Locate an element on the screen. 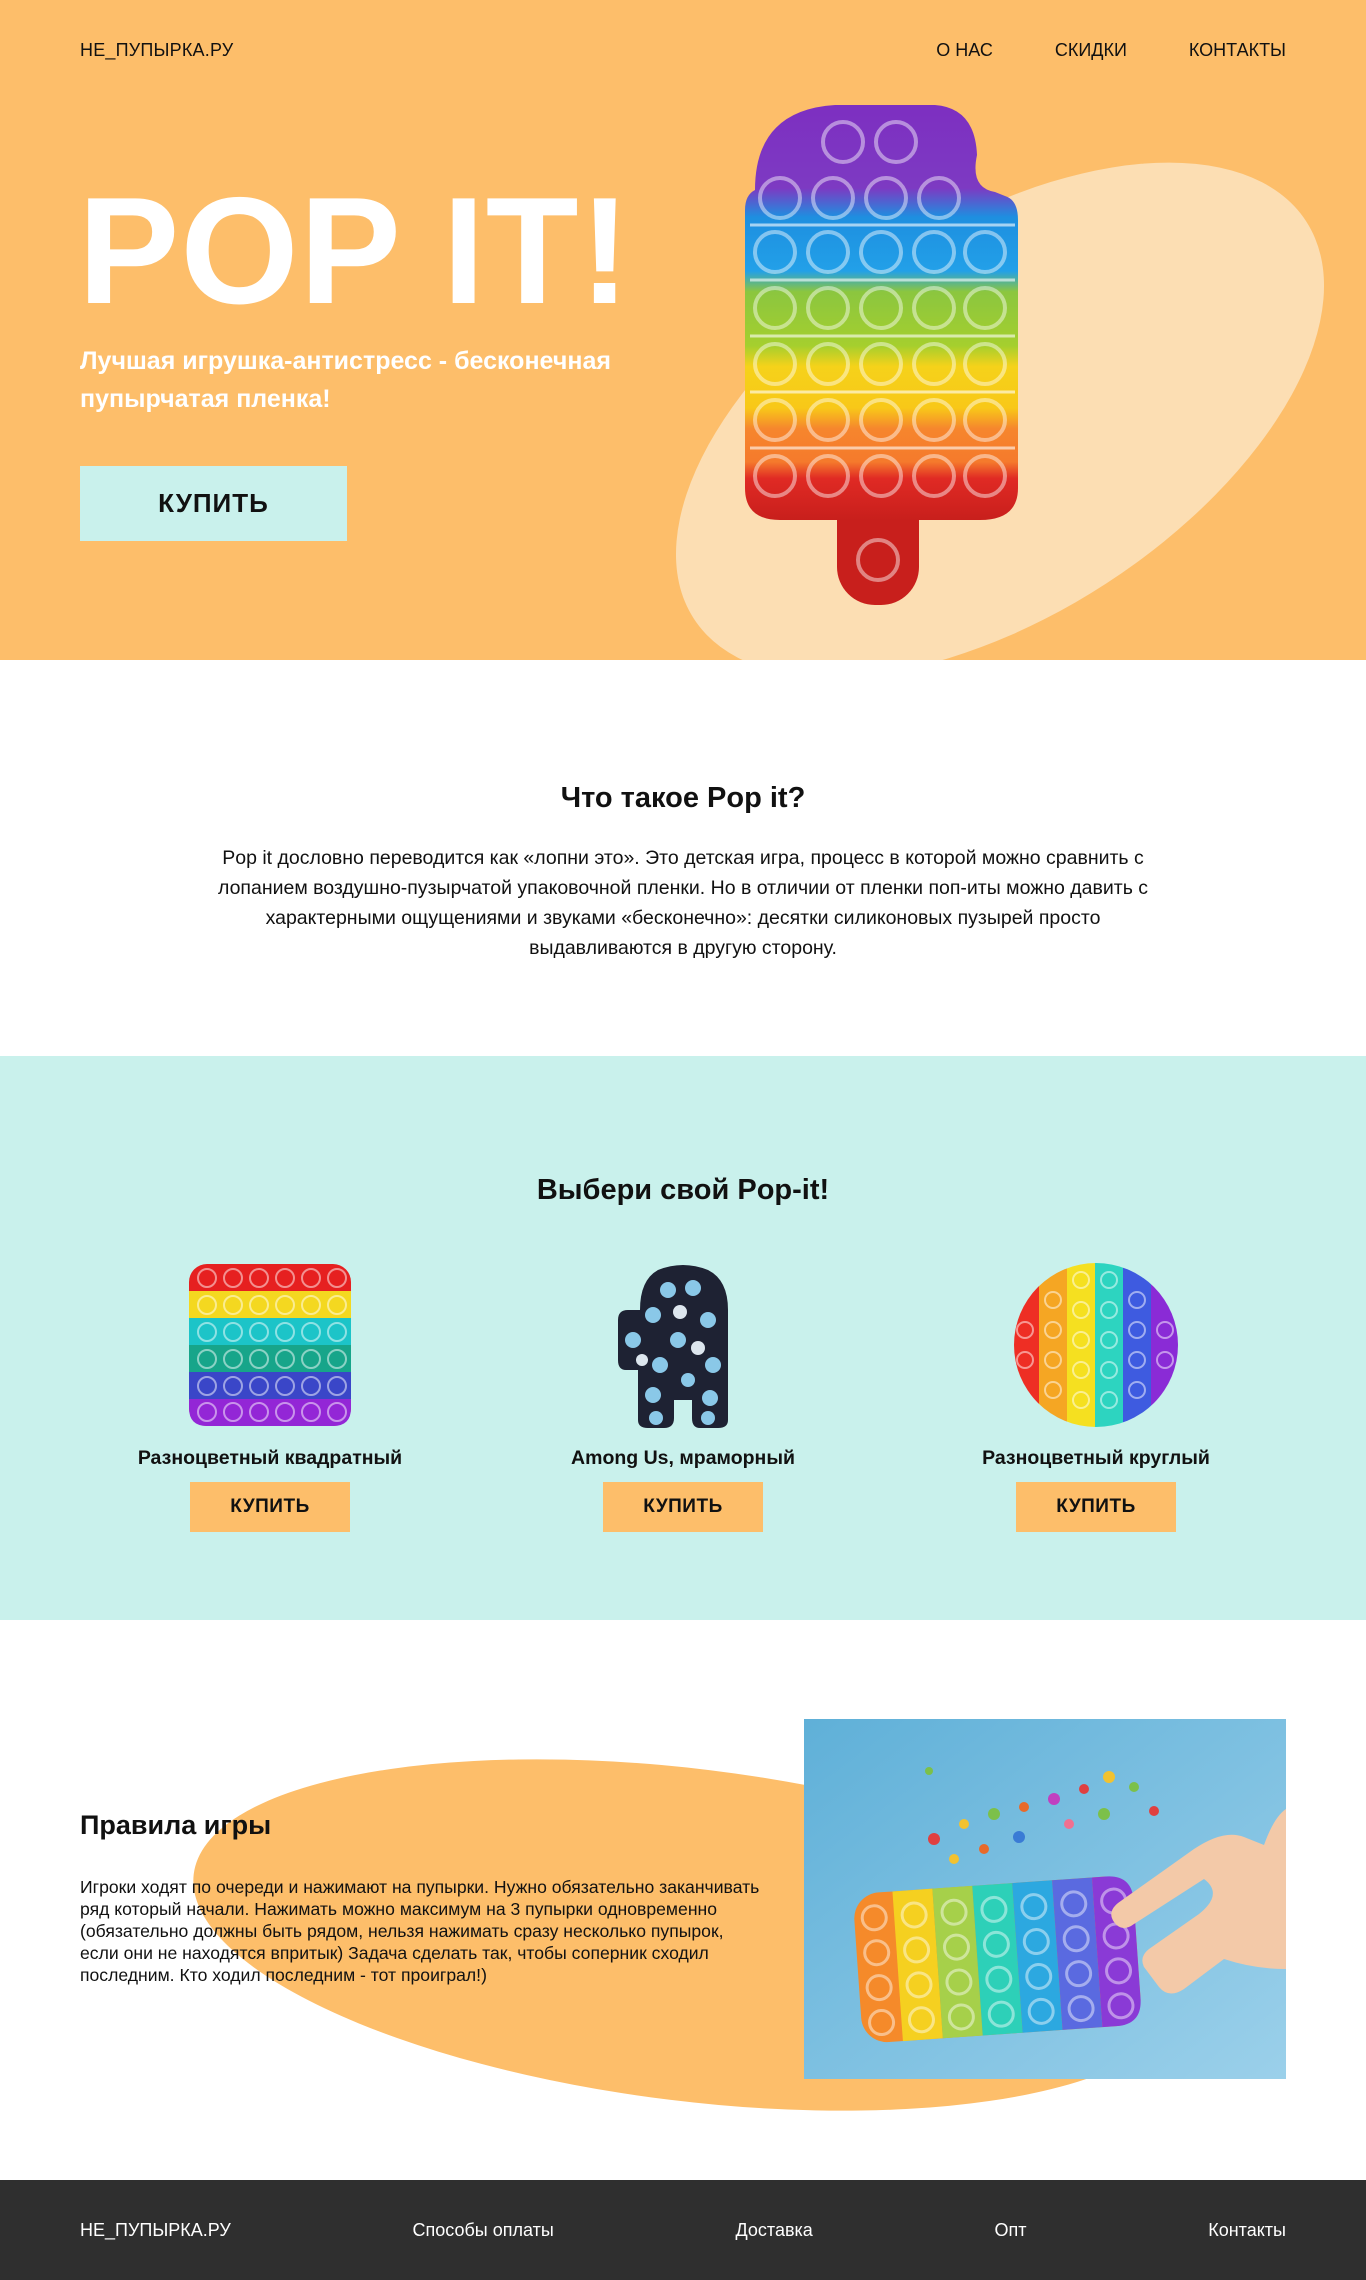 The image size is (1366, 2280). product-name: Among Us, мраморный is located at coordinates (683, 1458).